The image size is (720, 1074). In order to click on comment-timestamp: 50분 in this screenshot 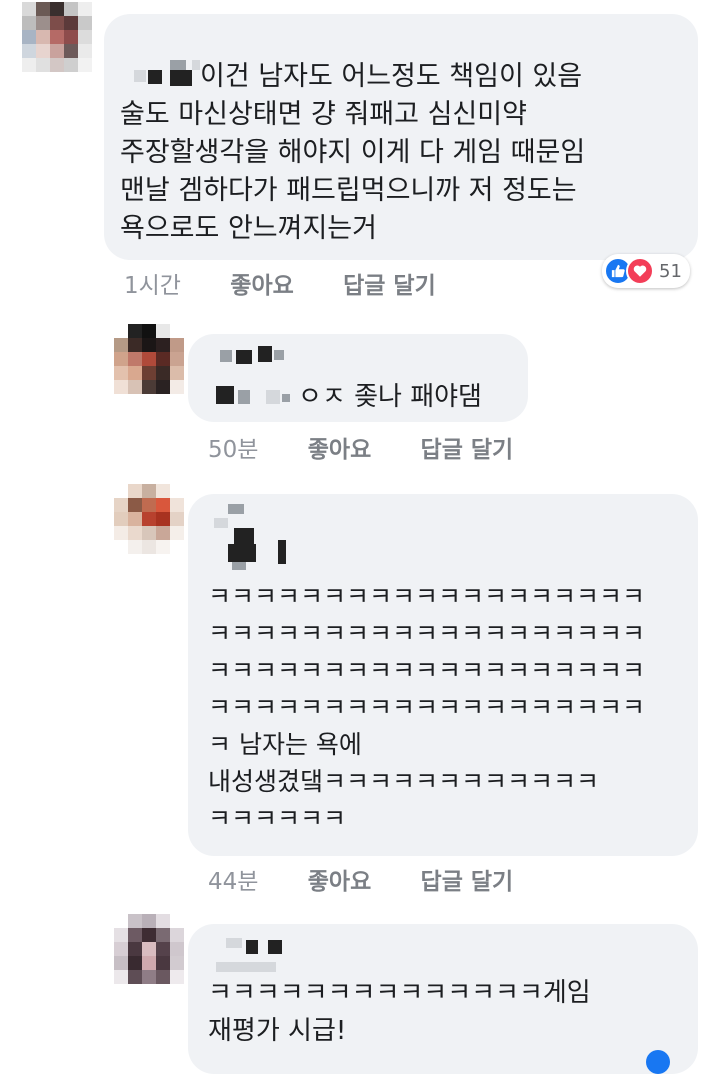, I will do `click(233, 450)`.